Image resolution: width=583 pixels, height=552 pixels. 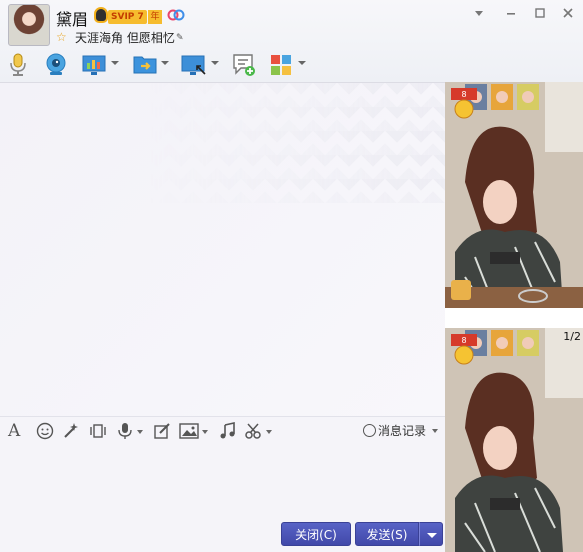 What do you see at coordinates (568, 13) in the screenshot?
I see `close-icon` at bounding box center [568, 13].